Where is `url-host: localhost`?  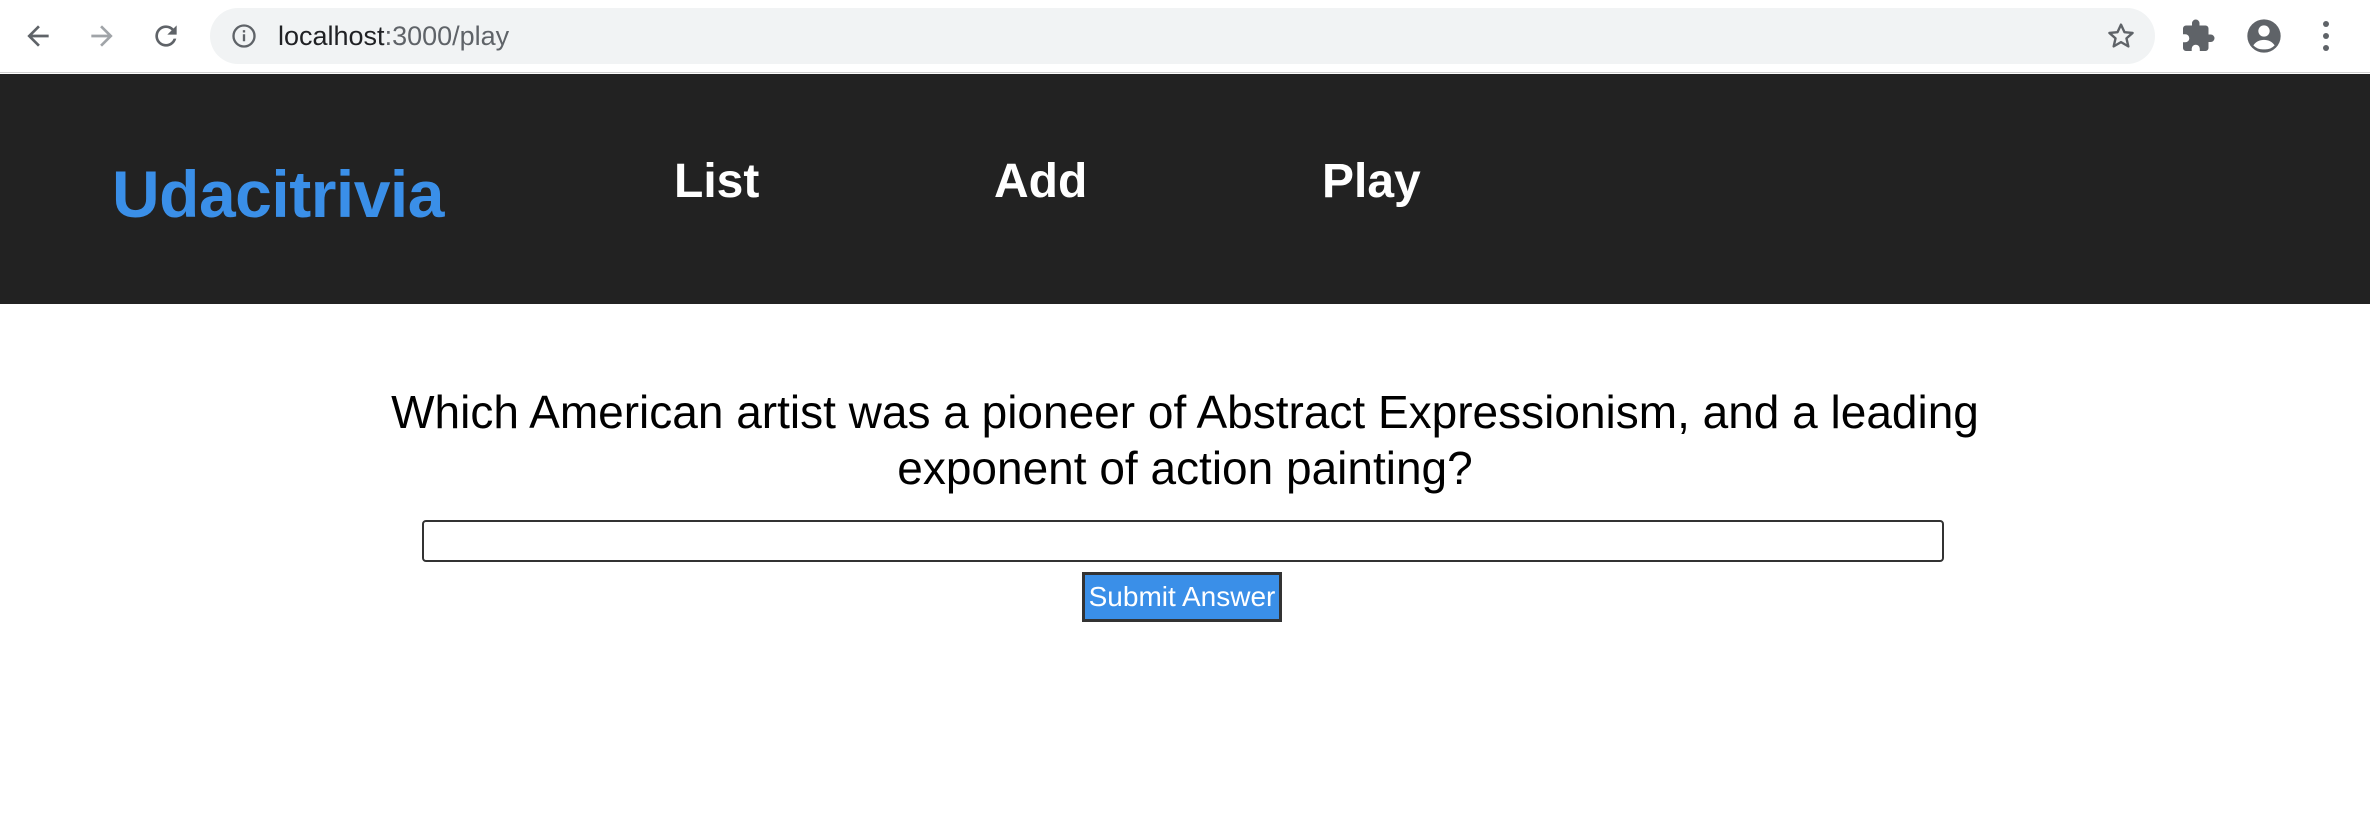 url-host: localhost is located at coordinates (331, 36).